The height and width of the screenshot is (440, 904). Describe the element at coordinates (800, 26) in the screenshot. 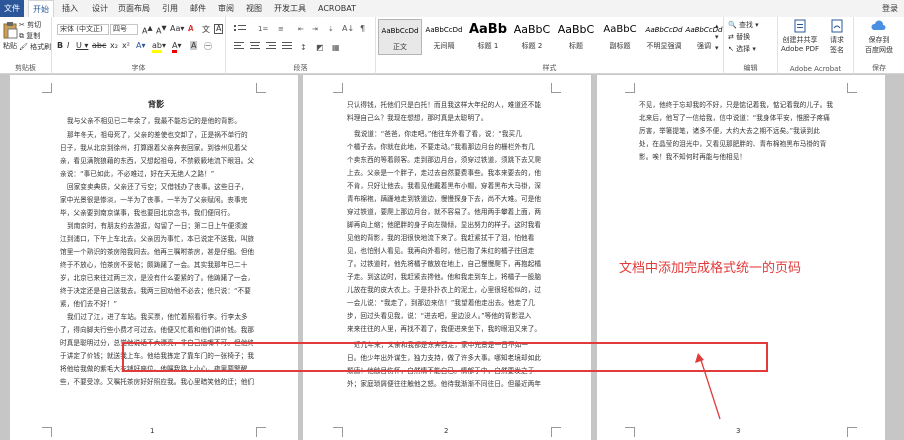

I see `pdf-icon` at that location.